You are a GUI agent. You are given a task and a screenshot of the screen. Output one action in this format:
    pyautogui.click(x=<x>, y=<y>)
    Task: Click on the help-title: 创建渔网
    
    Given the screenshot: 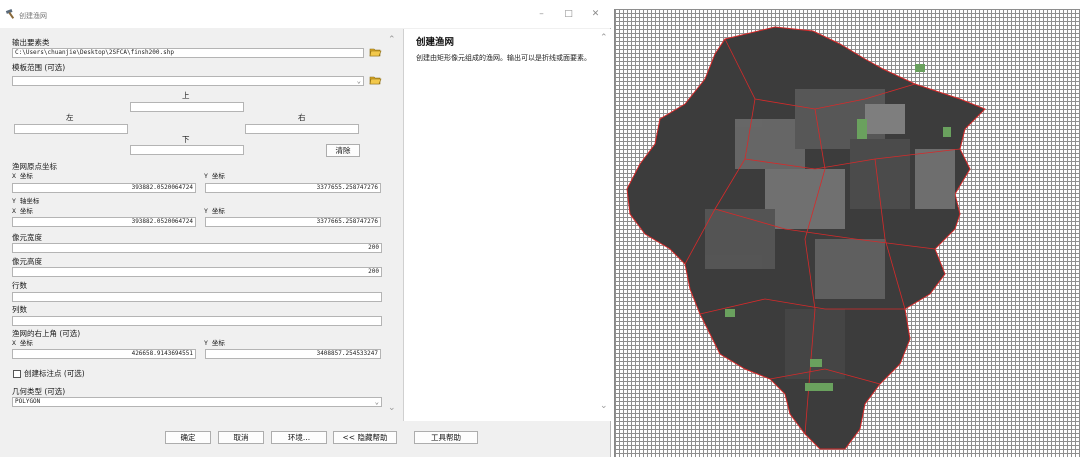 What is the action you would take?
    pyautogui.click(x=435, y=42)
    